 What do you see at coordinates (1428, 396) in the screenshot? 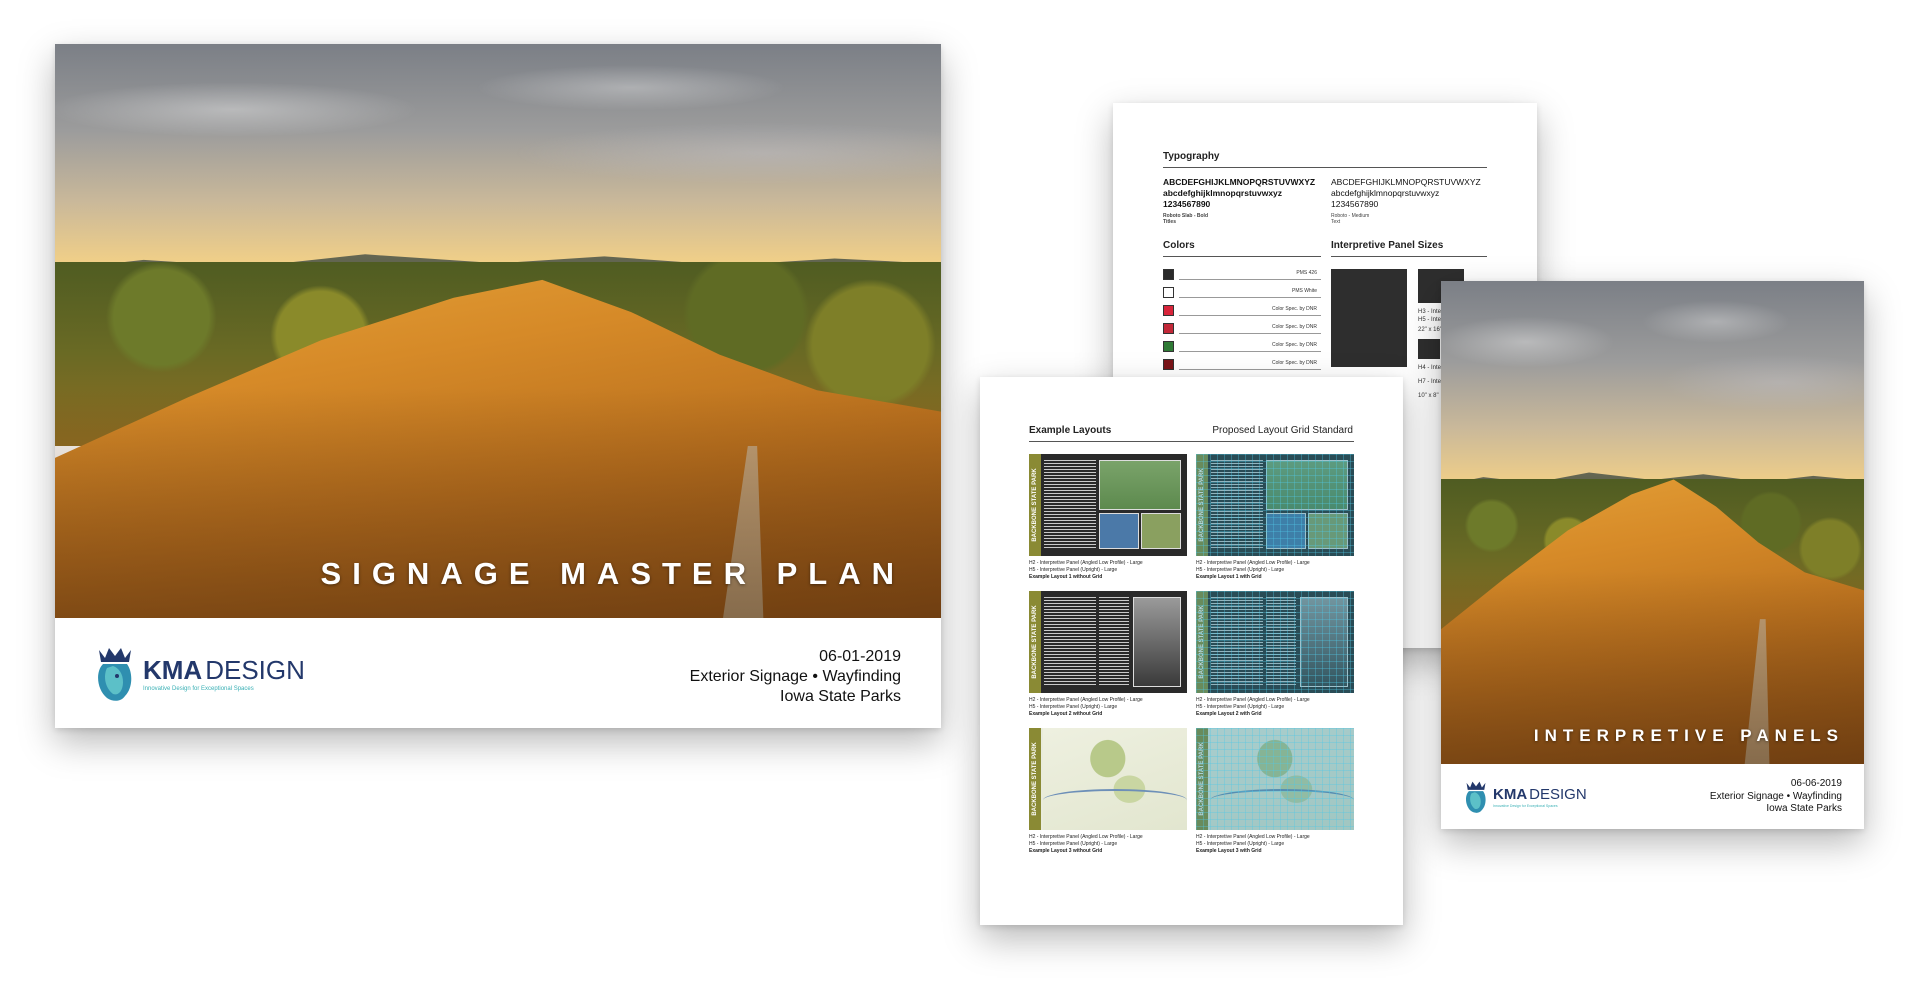
I see `panel-note: 10" x 8"` at bounding box center [1428, 396].